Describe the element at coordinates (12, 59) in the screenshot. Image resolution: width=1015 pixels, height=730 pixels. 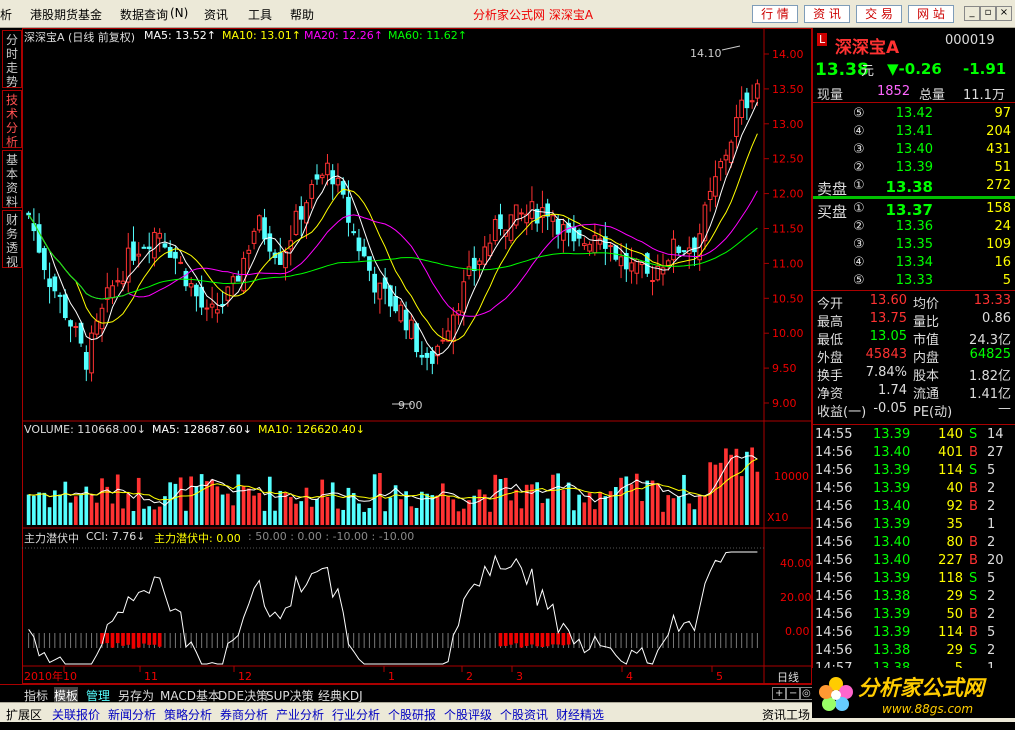
I see `tab-intraday: 分时走势` at that location.